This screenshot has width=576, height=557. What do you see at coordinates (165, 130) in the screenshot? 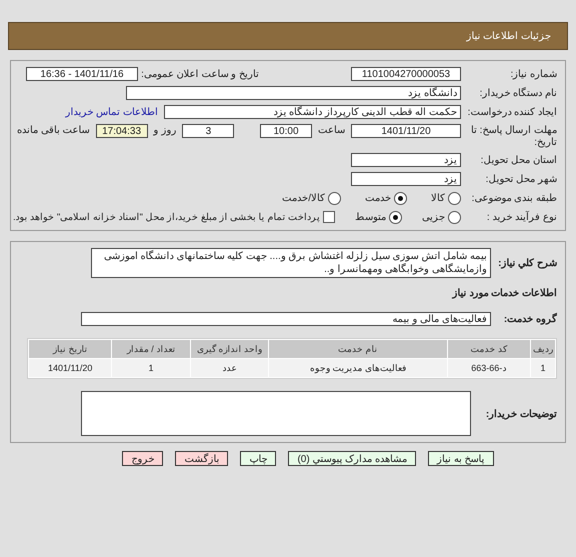
I see `days-label: روز و` at bounding box center [165, 130].